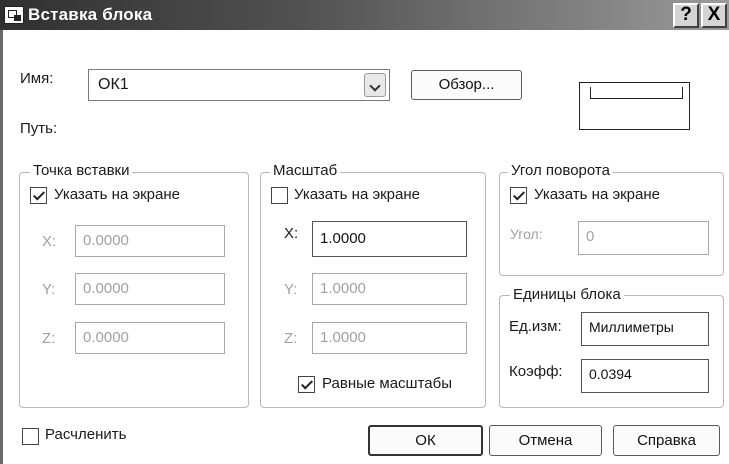 This screenshot has width=729, height=464. What do you see at coordinates (49, 289) in the screenshot?
I see `insertion-y-label: Y:` at bounding box center [49, 289].